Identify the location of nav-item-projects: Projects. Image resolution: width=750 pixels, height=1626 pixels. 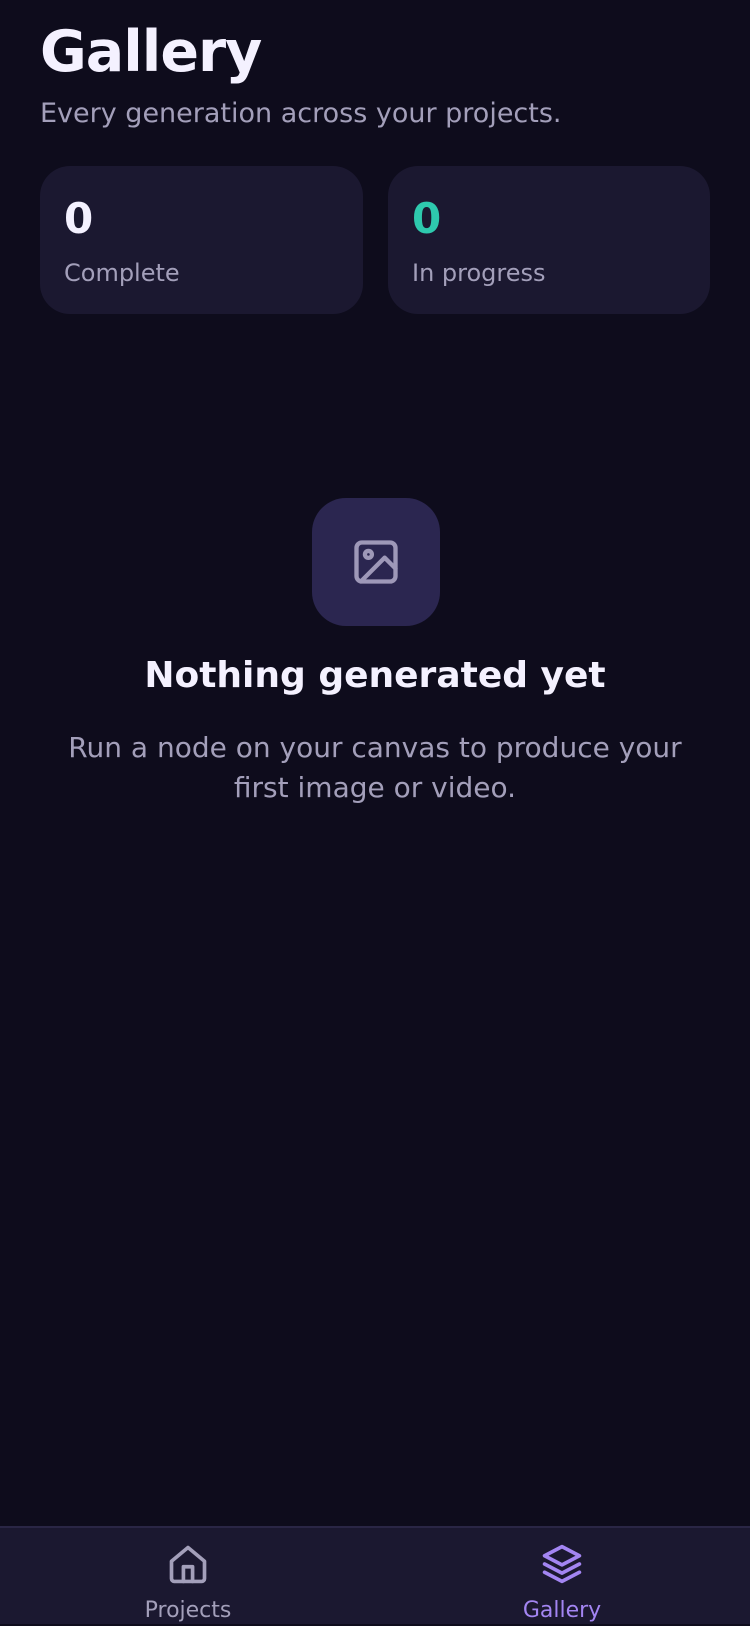
(188, 1577).